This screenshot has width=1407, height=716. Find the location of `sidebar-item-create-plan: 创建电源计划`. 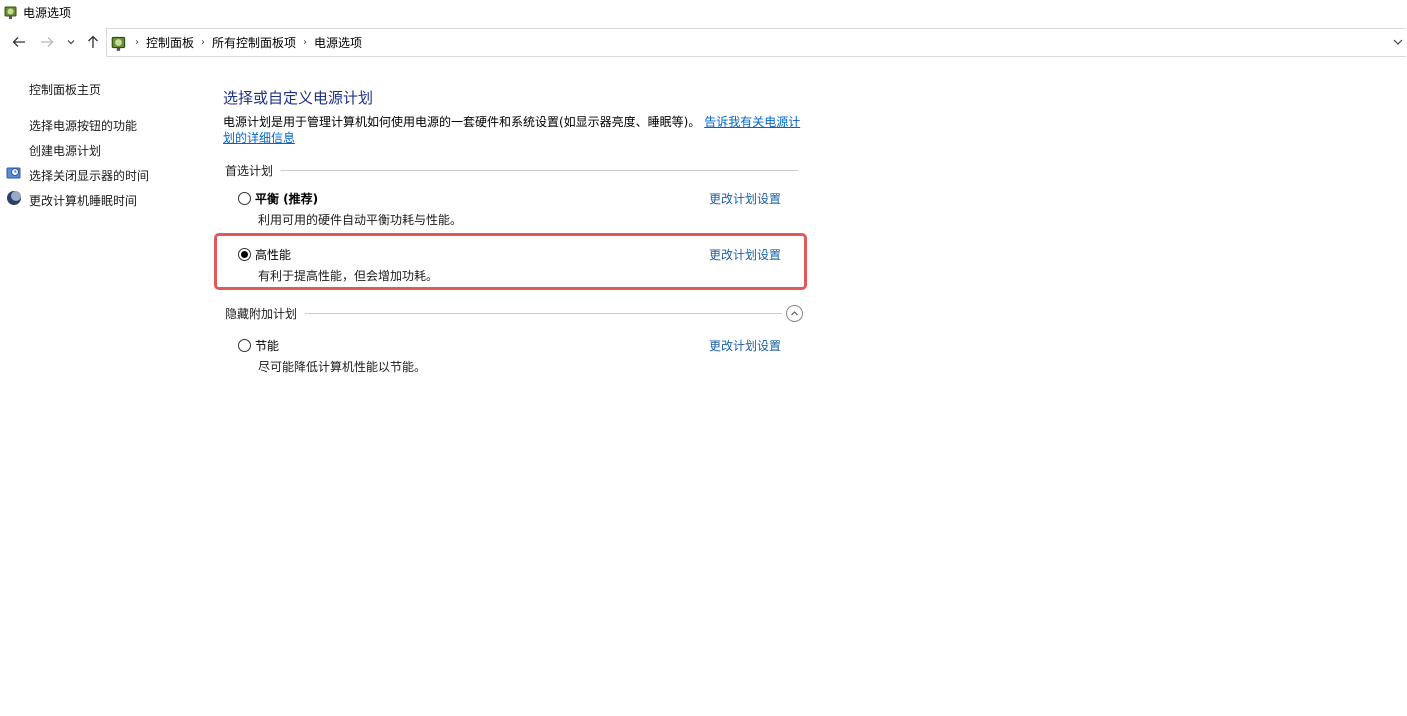

sidebar-item-create-plan: 创建电源计划 is located at coordinates (65, 150).